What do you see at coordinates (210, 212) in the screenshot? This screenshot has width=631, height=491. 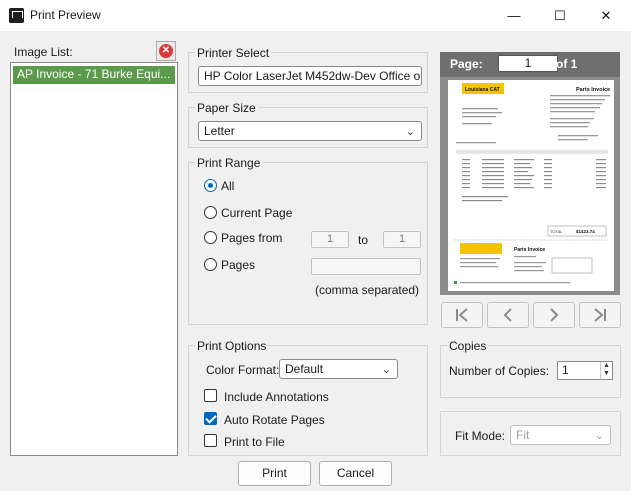 I see `radio-current-page` at bounding box center [210, 212].